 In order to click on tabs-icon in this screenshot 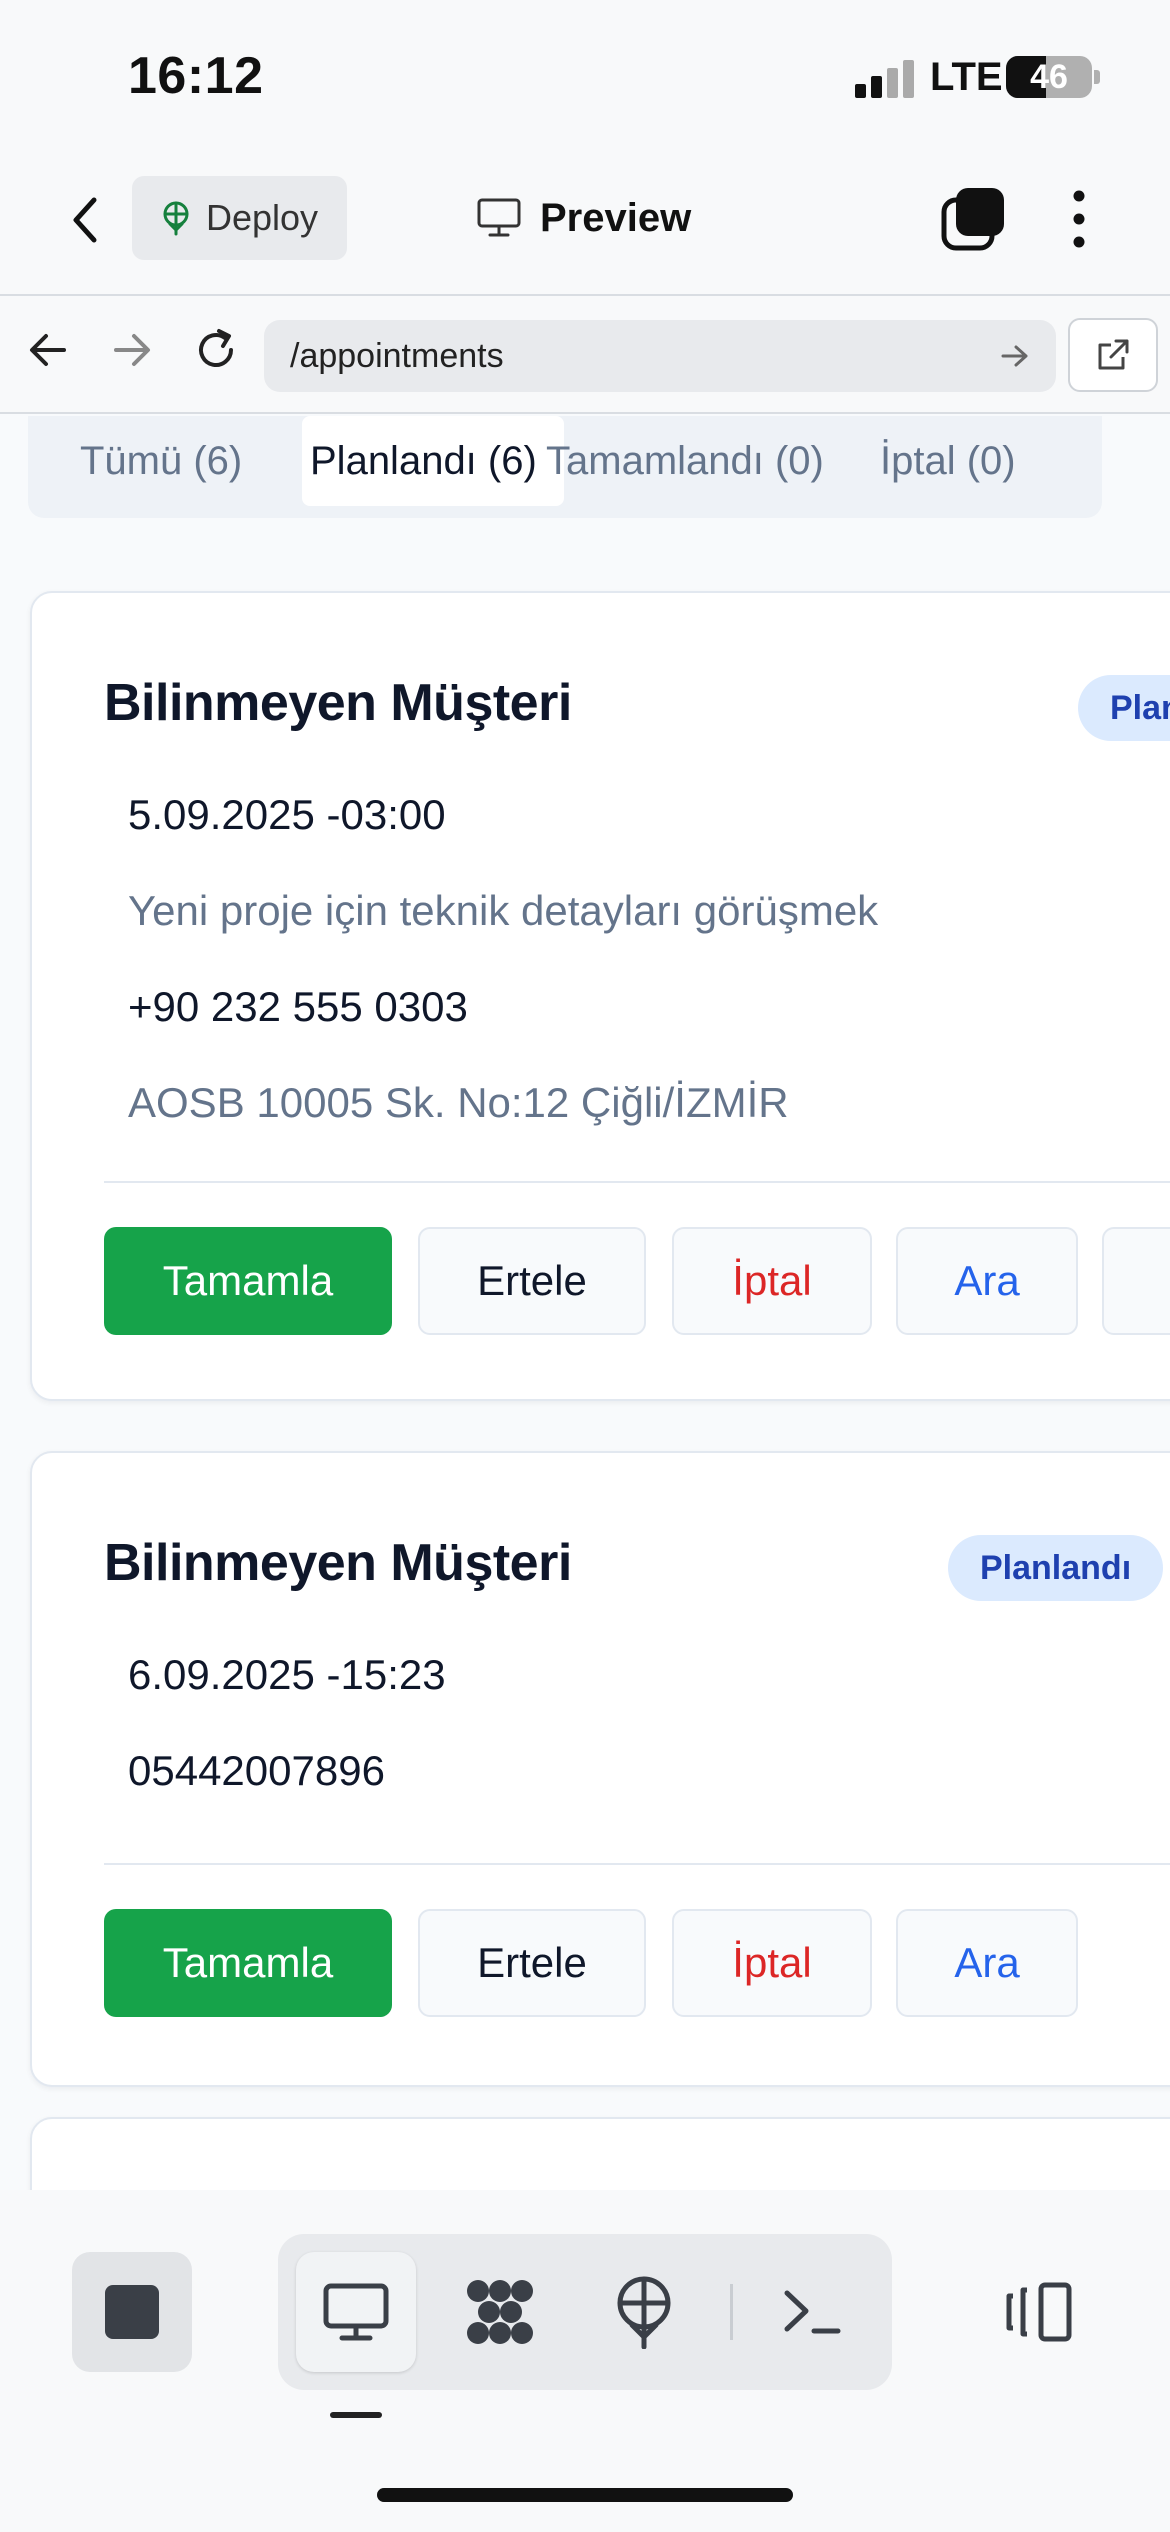, I will do `click(973, 219)`.